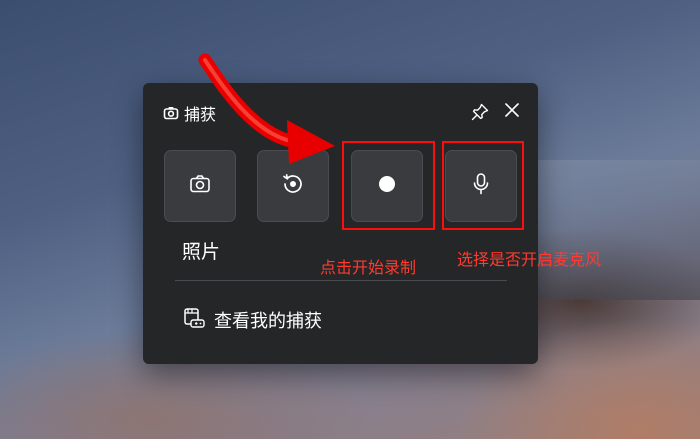 This screenshot has width=700, height=439. I want to click on see-my-captures-link: 查看我的捕获, so click(252, 320).